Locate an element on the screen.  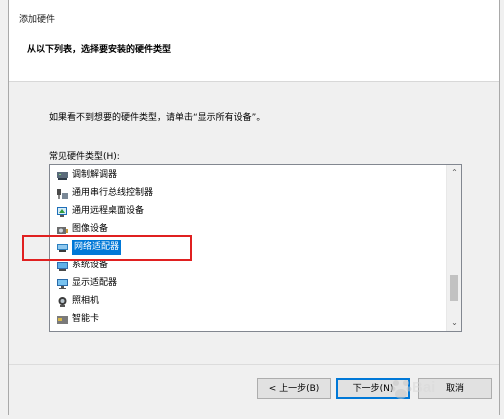
instruction-text: 如果看不到想要的硬件类型，请单击“显示所有设备”。 is located at coordinates (157, 118).